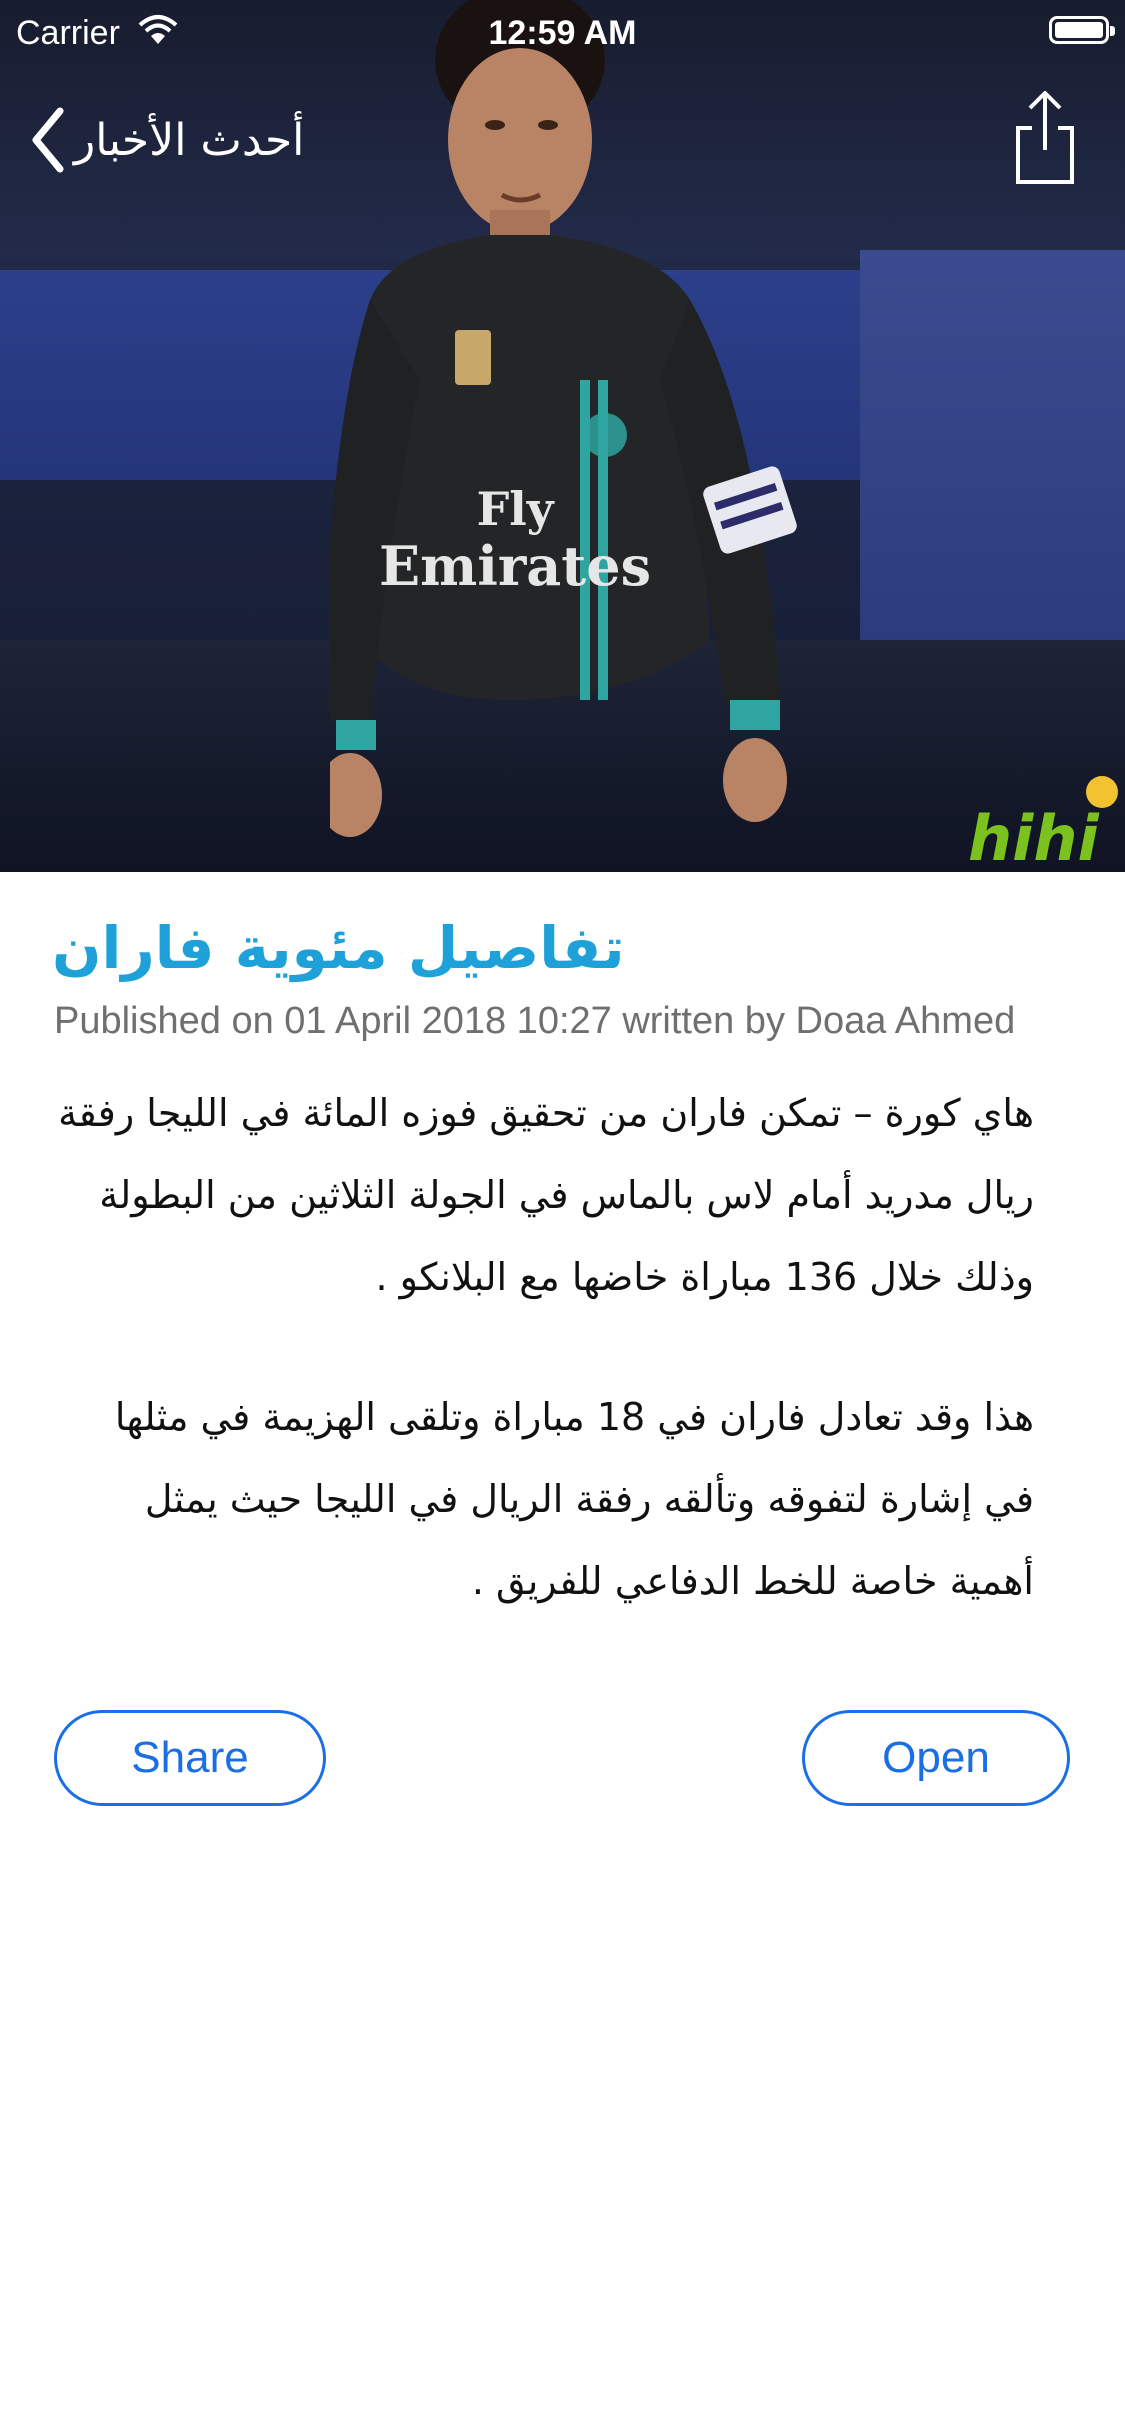 This screenshot has width=1125, height=2436. Describe the element at coordinates (189, 140) in the screenshot. I see `back-button-label: أحدث الأخبار` at that location.